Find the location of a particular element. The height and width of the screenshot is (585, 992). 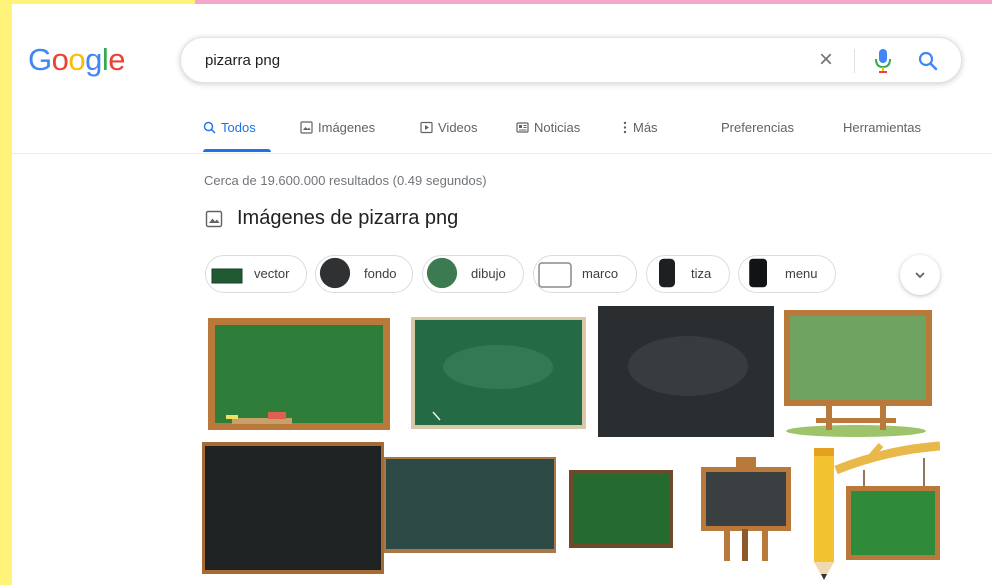

image-result-easel-chalkboard is located at coordinates (746, 510).